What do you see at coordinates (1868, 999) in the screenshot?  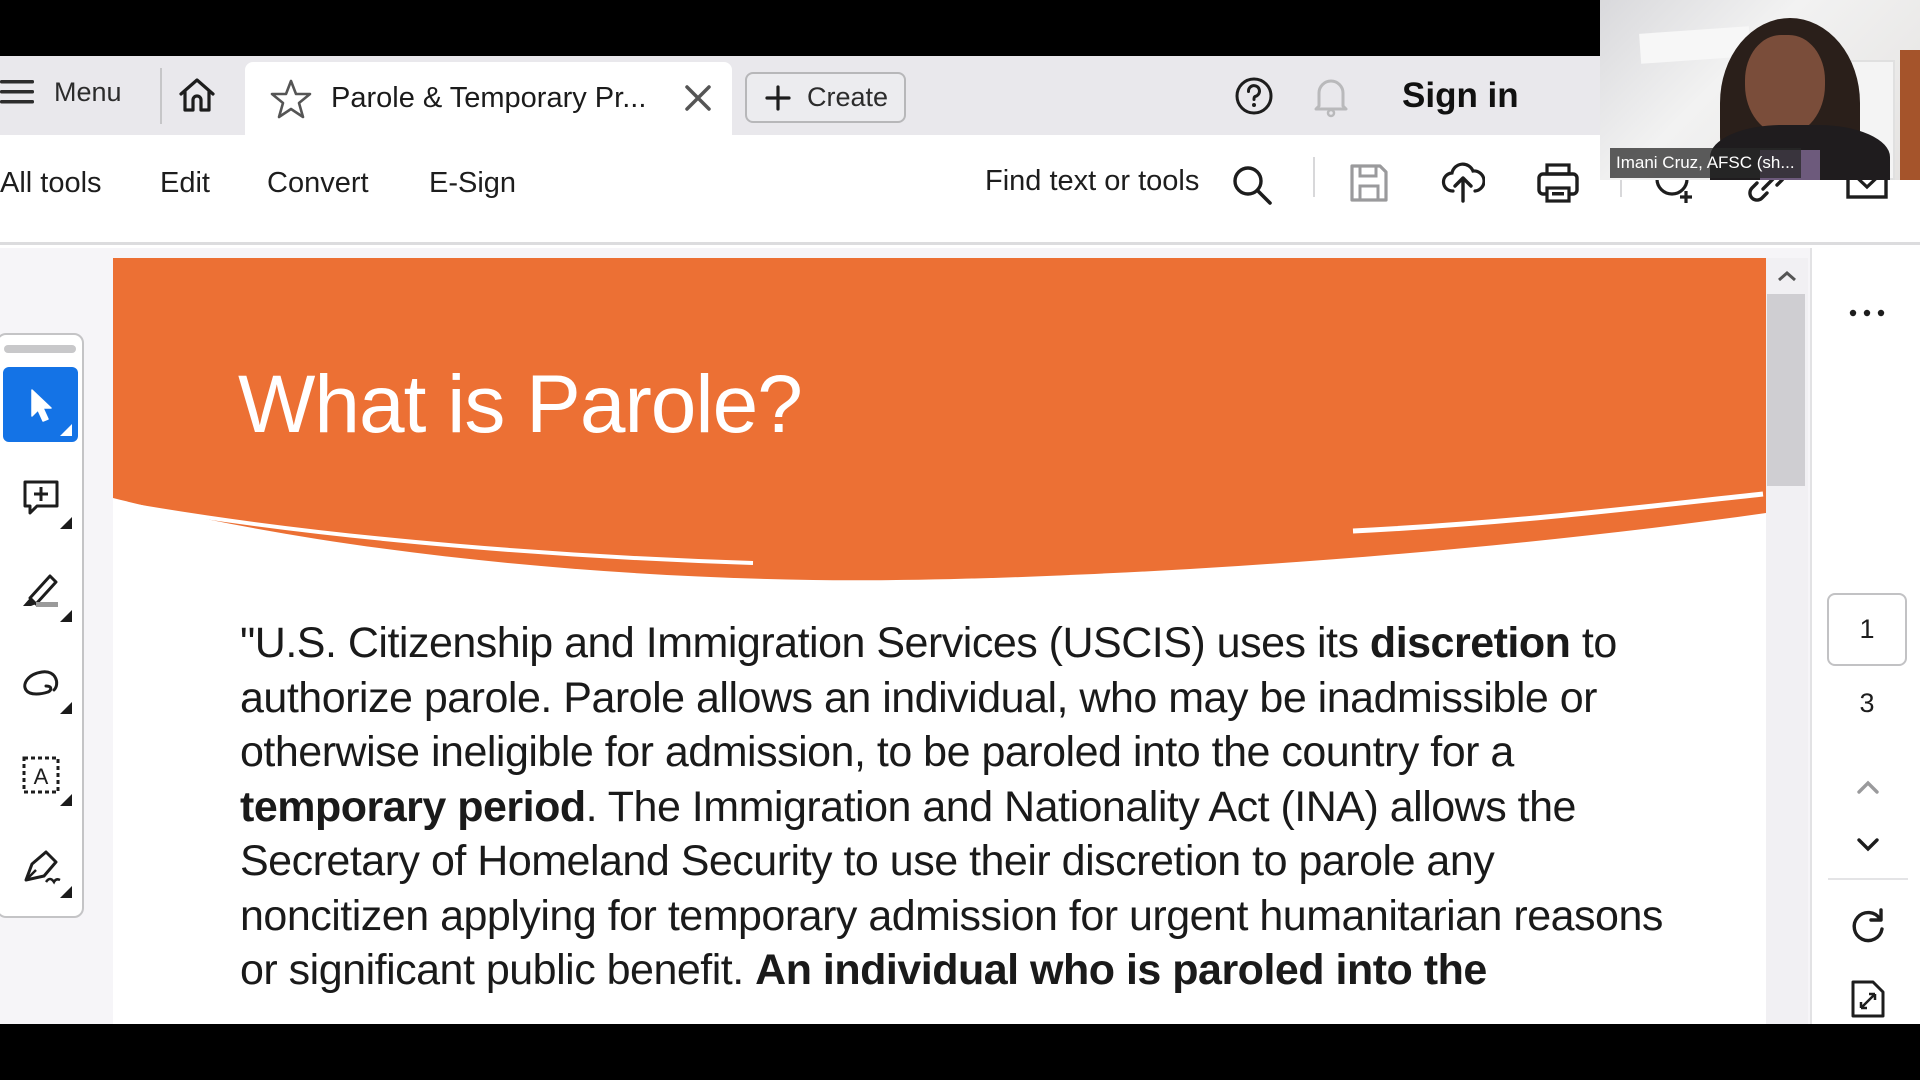 I see `fit-page-icon` at bounding box center [1868, 999].